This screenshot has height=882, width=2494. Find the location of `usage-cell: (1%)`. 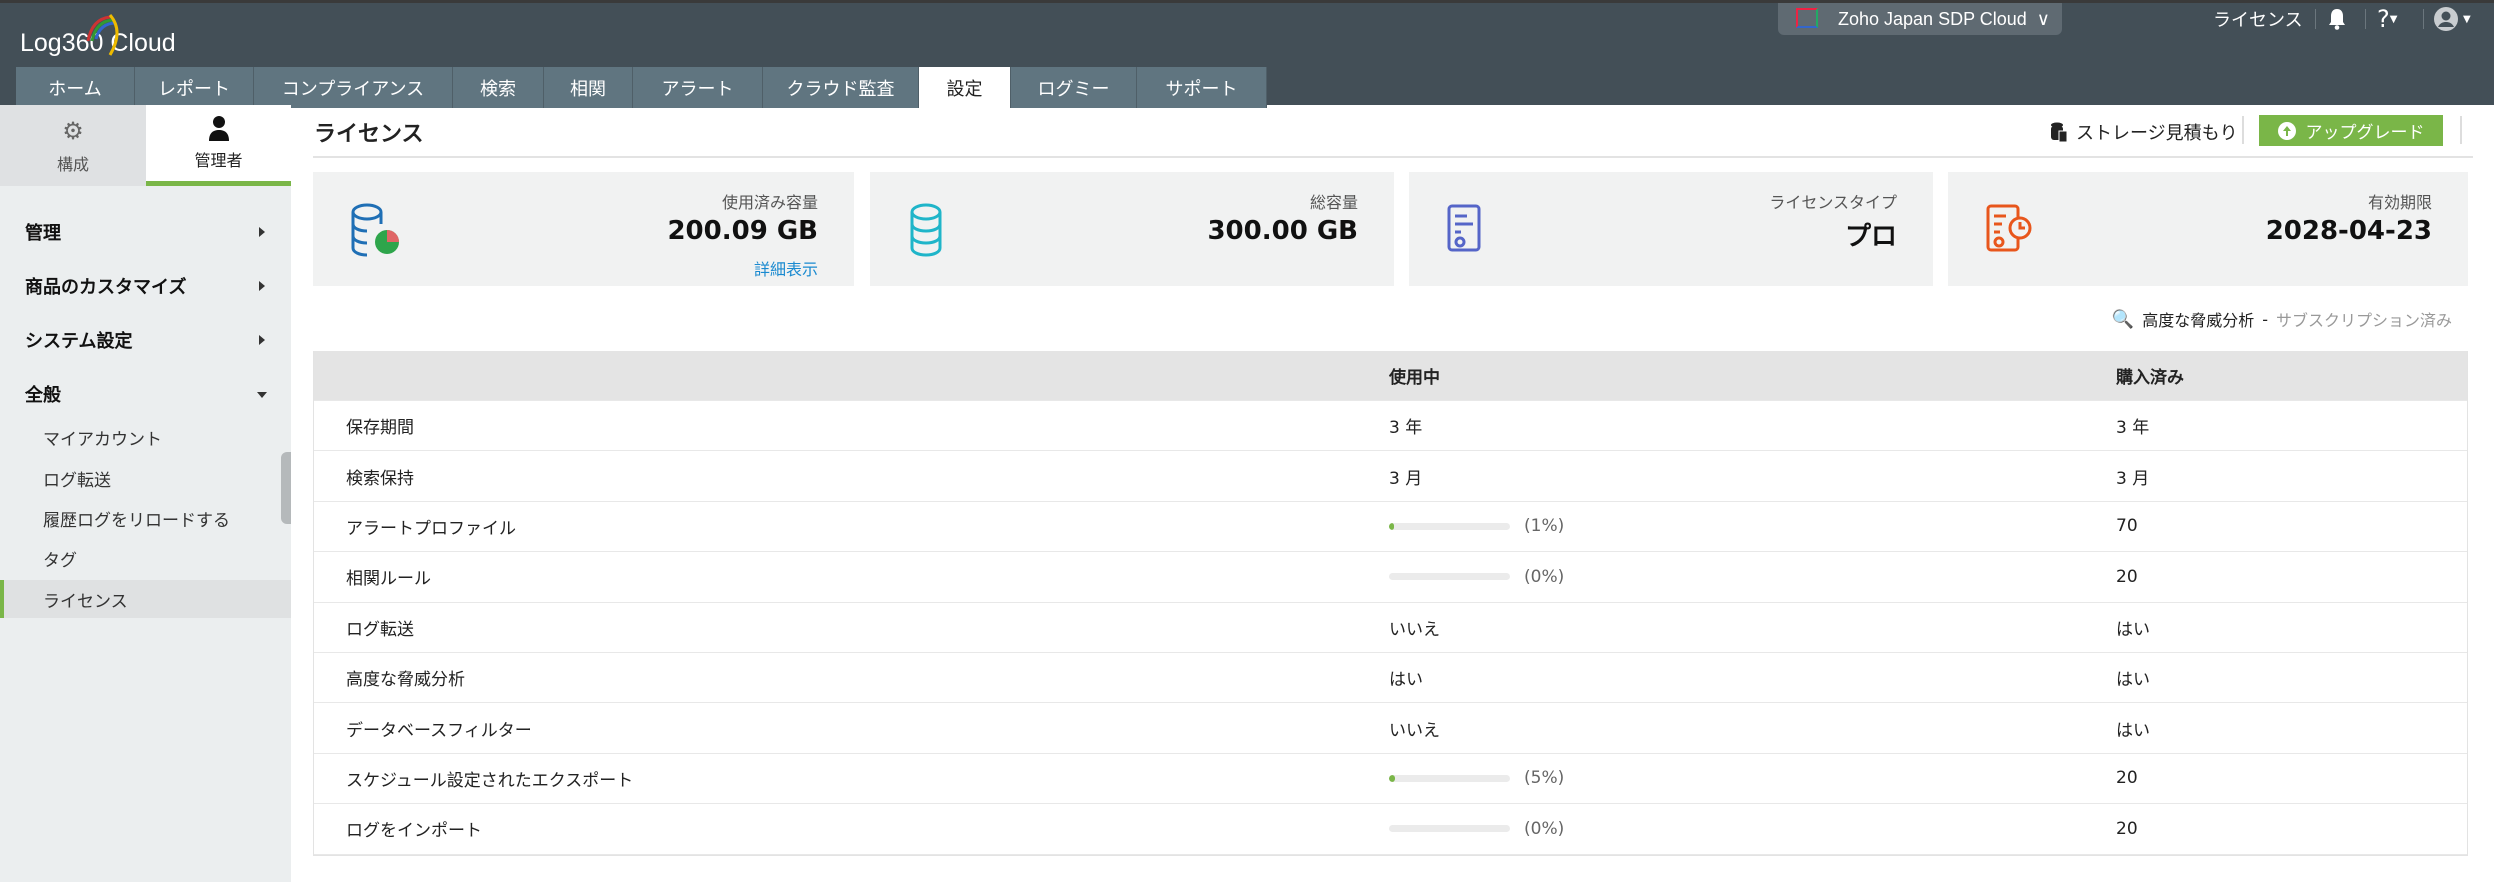

usage-cell: (1%) is located at coordinates (1476, 526).